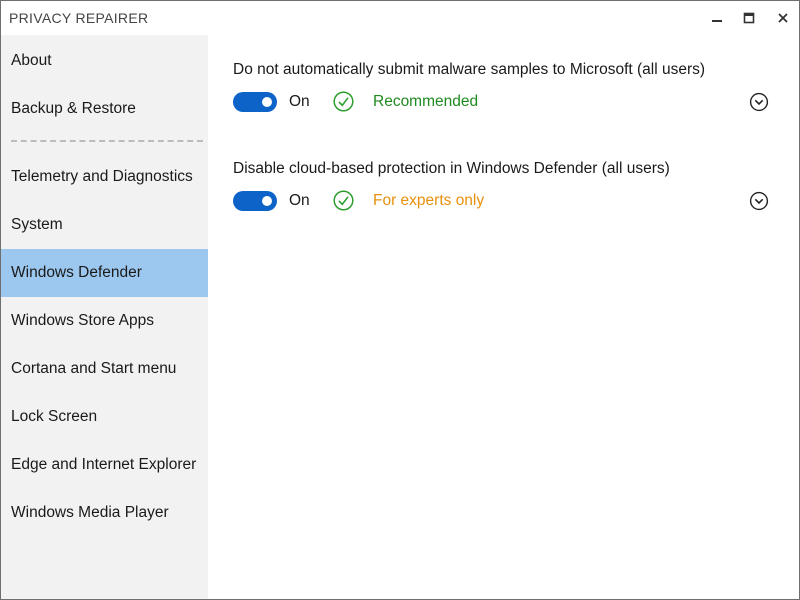 This screenshot has width=800, height=600. Describe the element at coordinates (104, 417) in the screenshot. I see `sidebar-item-lock-screen: Lock Screen` at that location.